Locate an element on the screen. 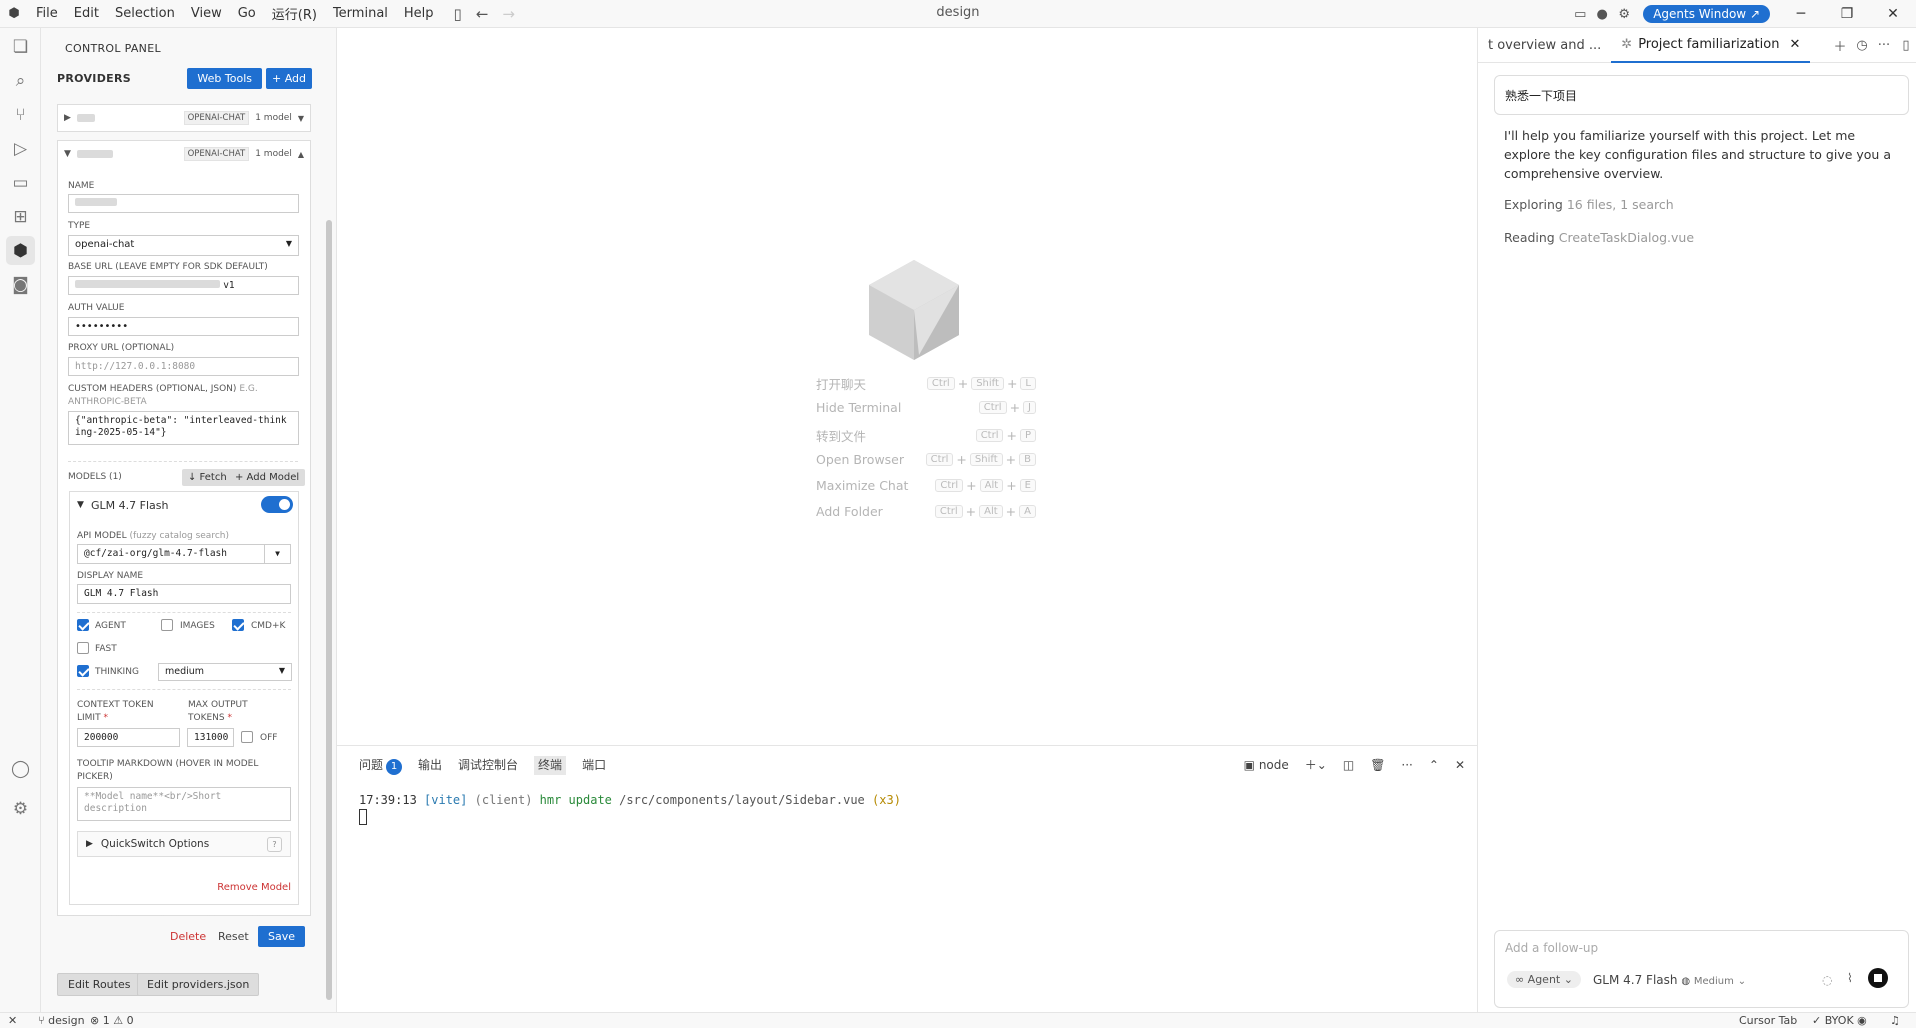 The height and width of the screenshot is (1028, 1916). help-icon: ? is located at coordinates (274, 844).